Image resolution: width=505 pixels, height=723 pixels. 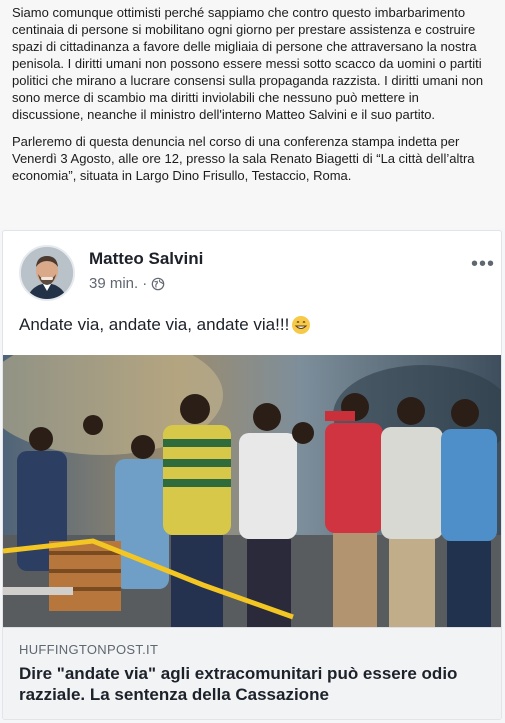 What do you see at coordinates (301, 325) in the screenshot?
I see `grinning-face-icon` at bounding box center [301, 325].